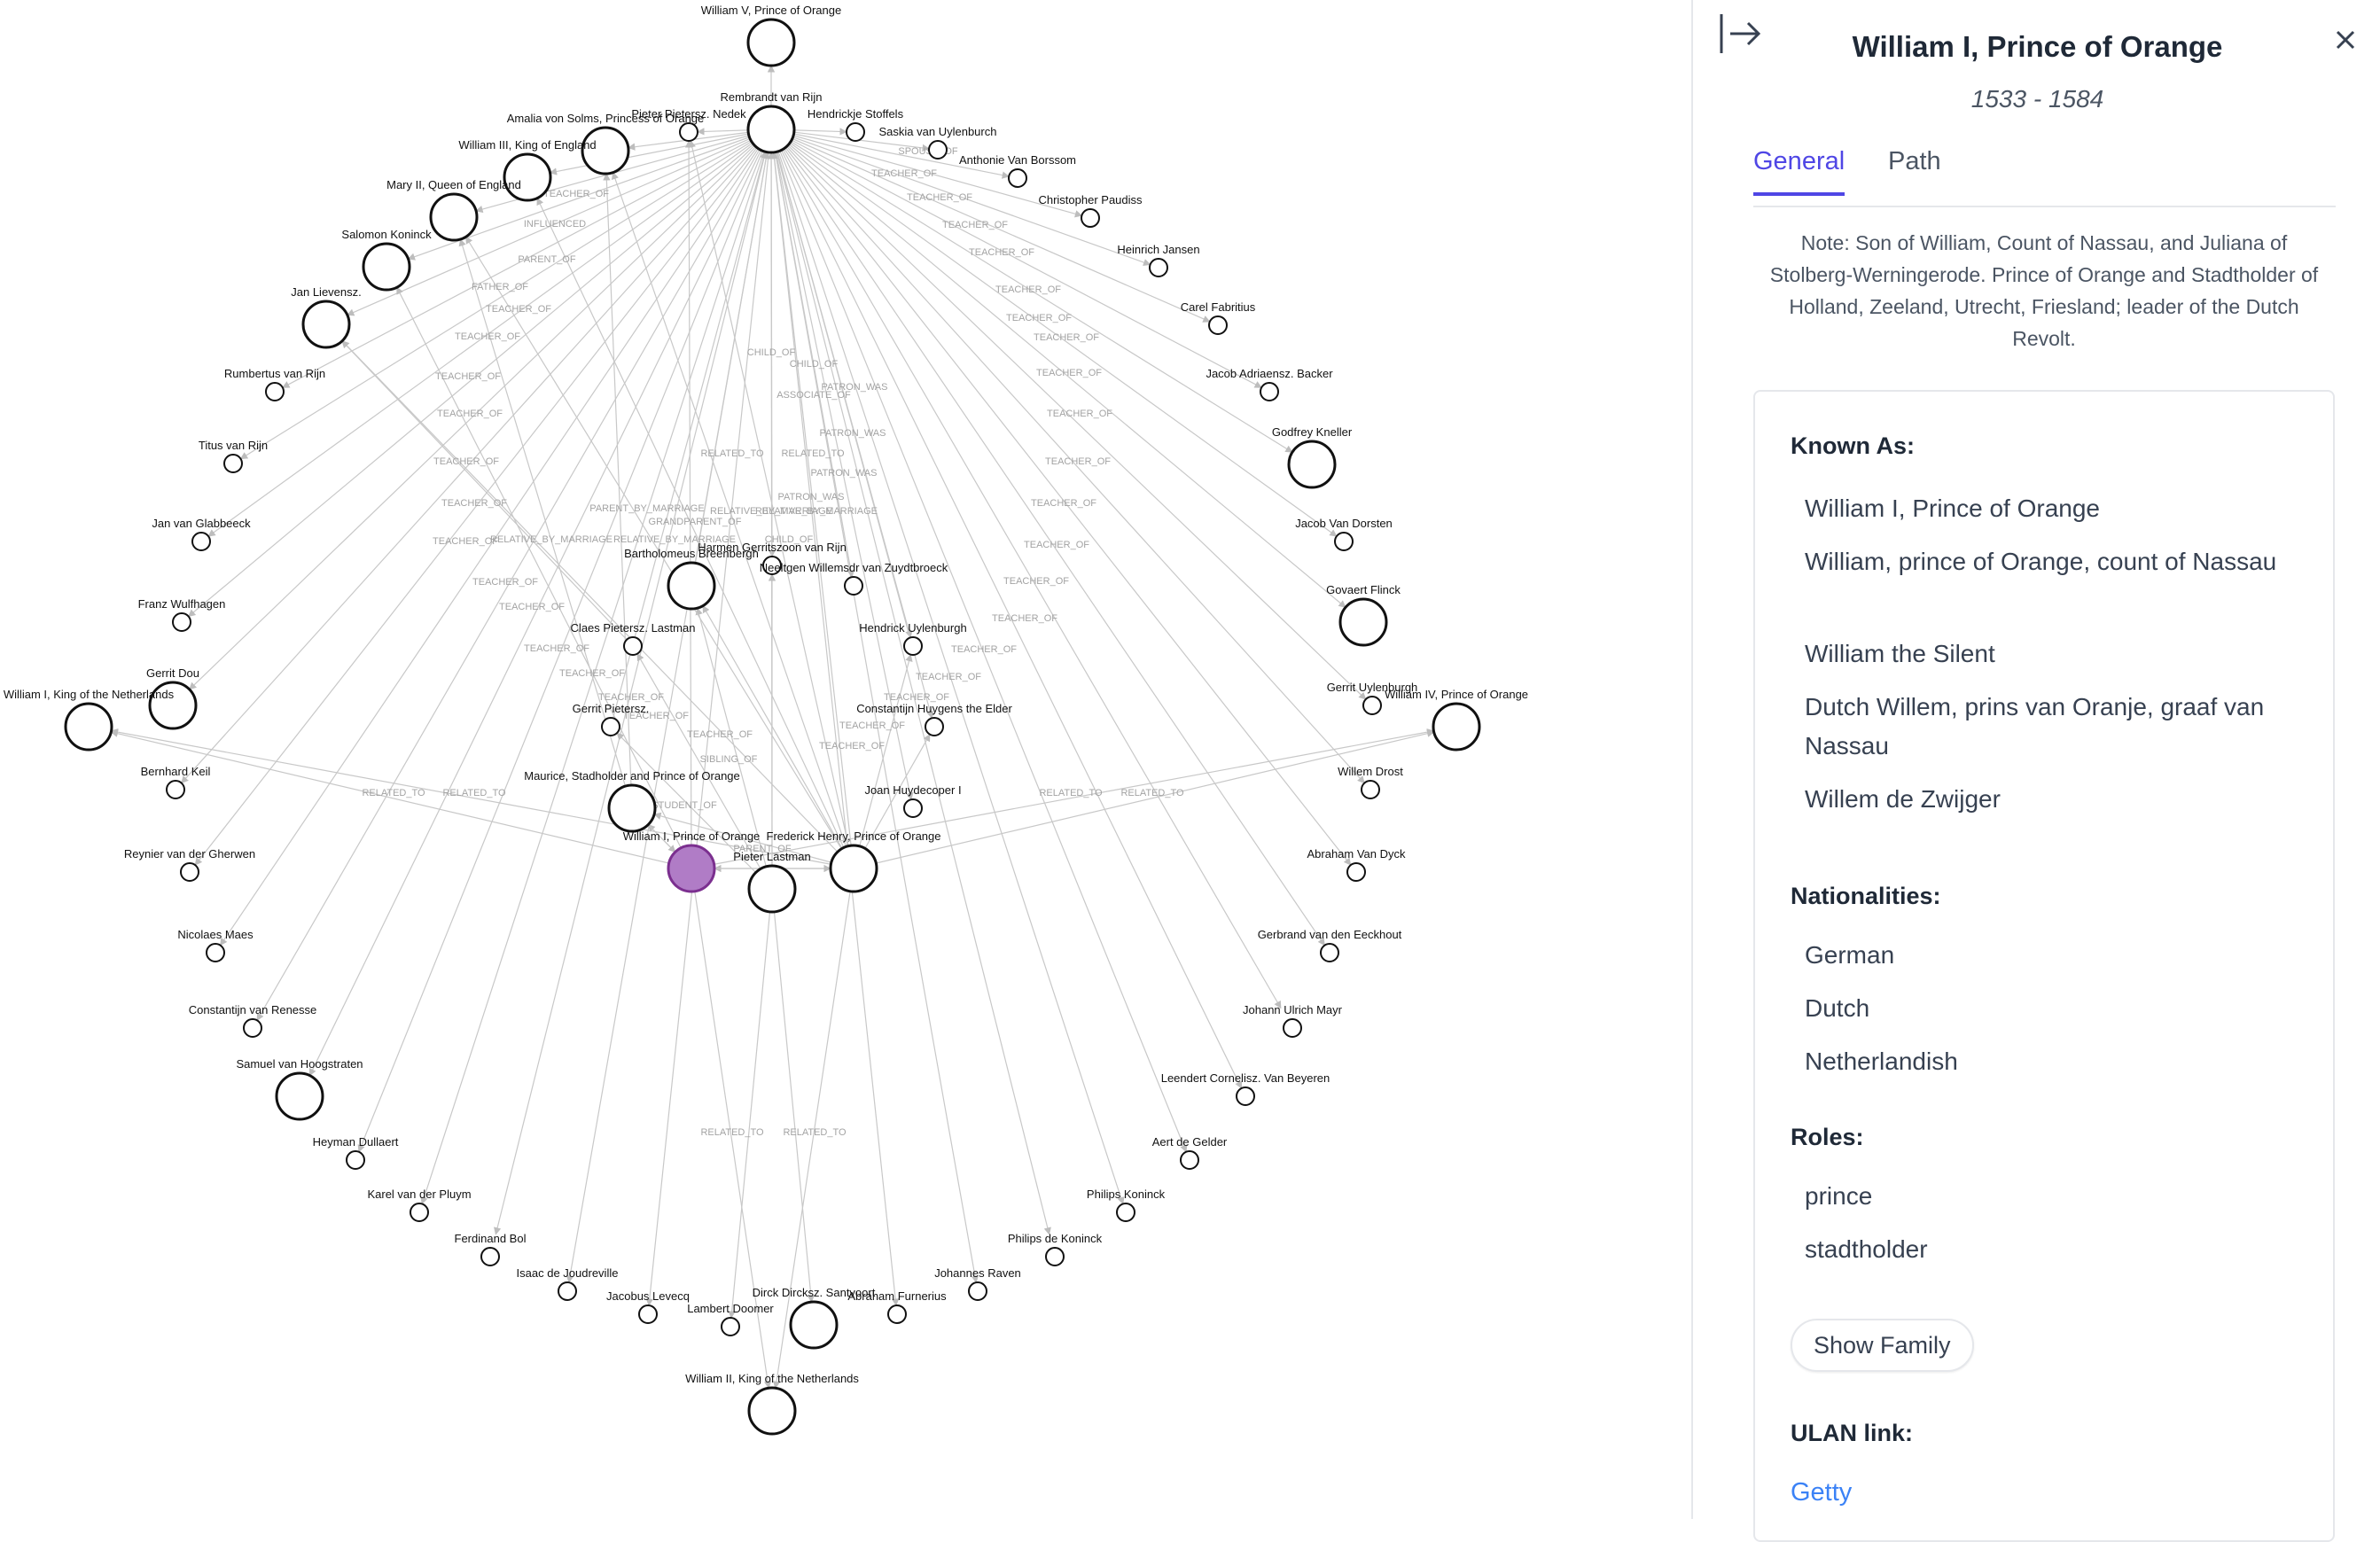 The height and width of the screenshot is (1542, 2380). What do you see at coordinates (1799, 171) in the screenshot?
I see `tab-general: General` at bounding box center [1799, 171].